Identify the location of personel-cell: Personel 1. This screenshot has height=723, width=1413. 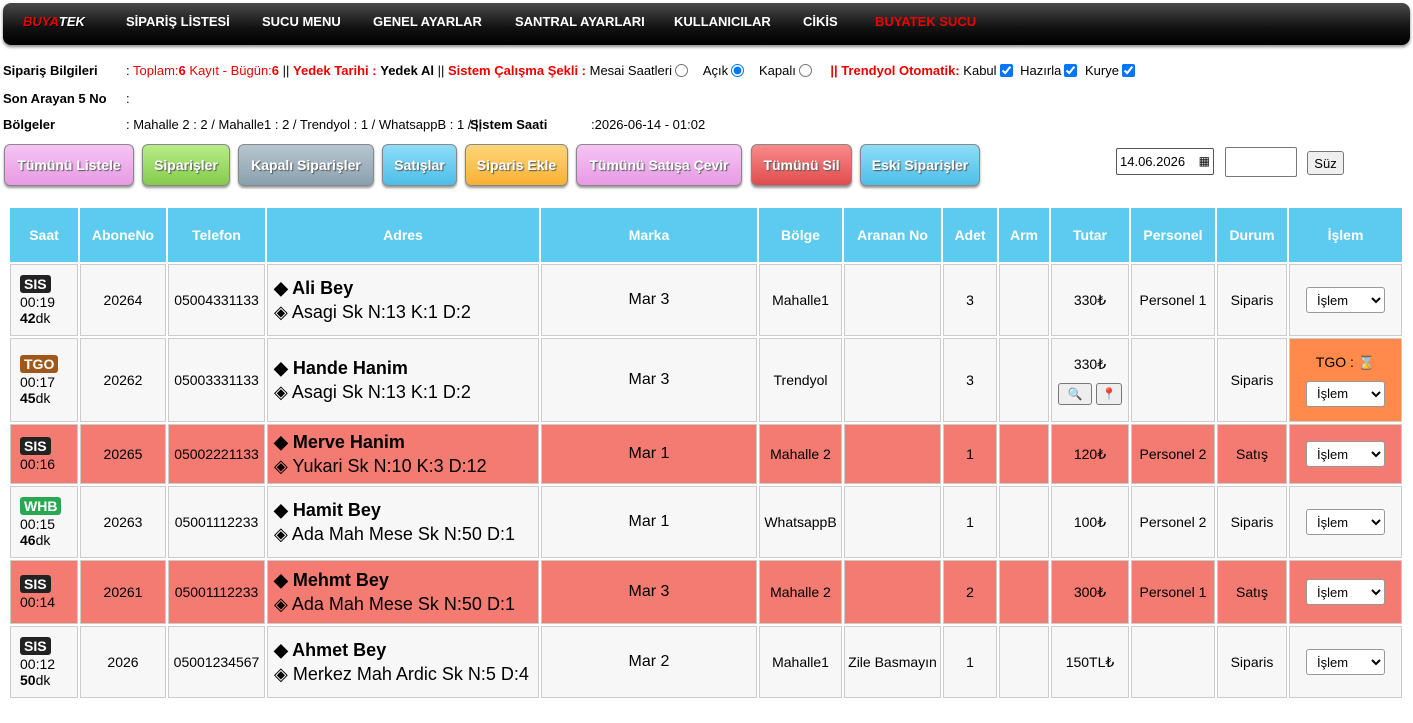
(1173, 592).